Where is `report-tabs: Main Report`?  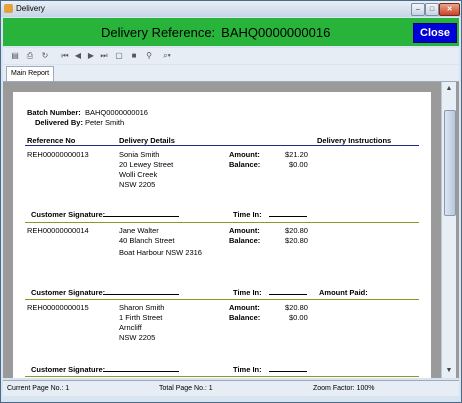
report-tabs: Main Report is located at coordinates (231, 73).